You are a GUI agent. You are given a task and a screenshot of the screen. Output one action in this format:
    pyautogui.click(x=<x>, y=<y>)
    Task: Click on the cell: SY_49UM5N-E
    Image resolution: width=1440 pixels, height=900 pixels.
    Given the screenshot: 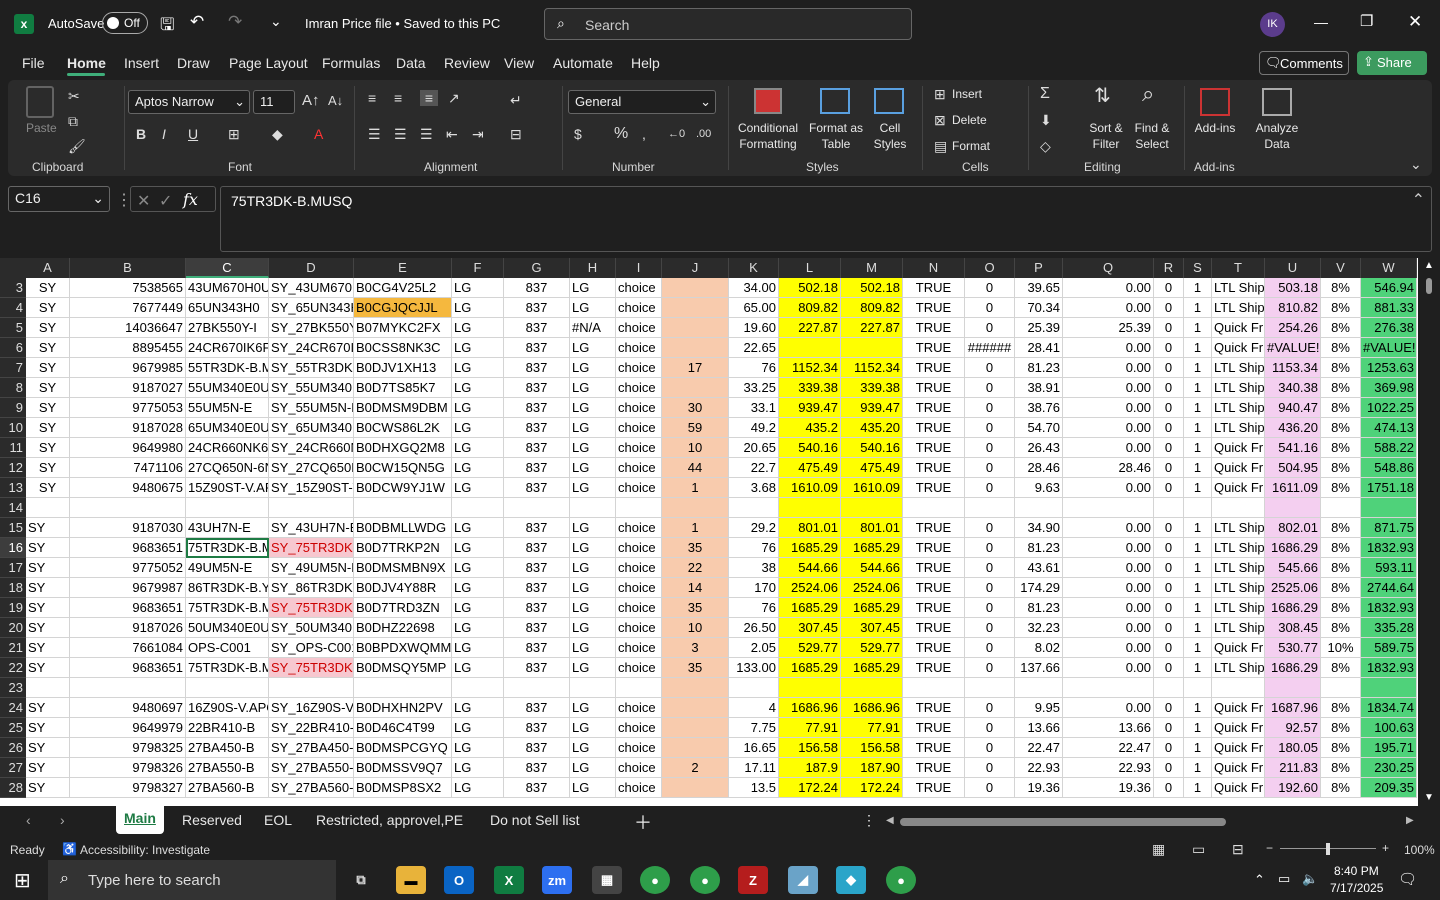 What is the action you would take?
    pyautogui.click(x=311, y=568)
    